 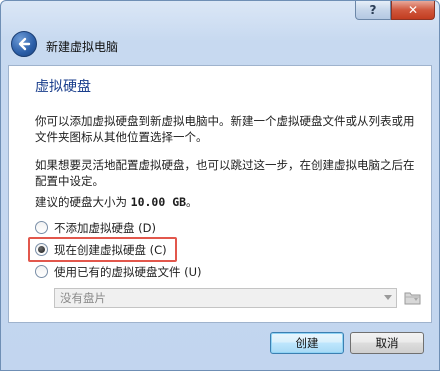 I want to click on folder-icon, so click(x=412, y=298).